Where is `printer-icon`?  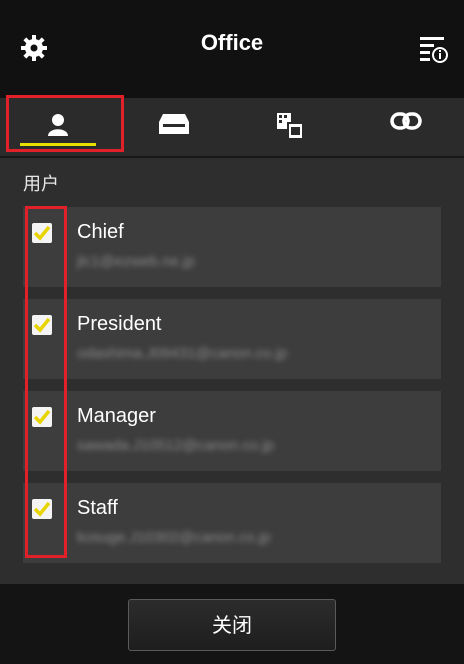
printer-icon is located at coordinates (174, 124).